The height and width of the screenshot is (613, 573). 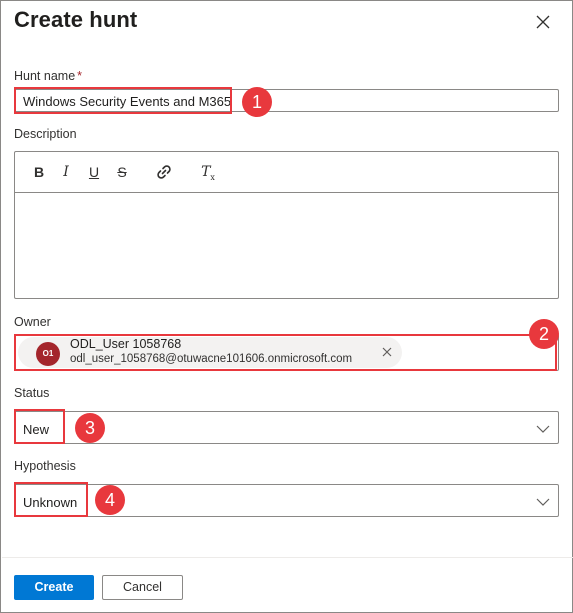 What do you see at coordinates (50, 502) in the screenshot?
I see `hypothesis-value: Unknown` at bounding box center [50, 502].